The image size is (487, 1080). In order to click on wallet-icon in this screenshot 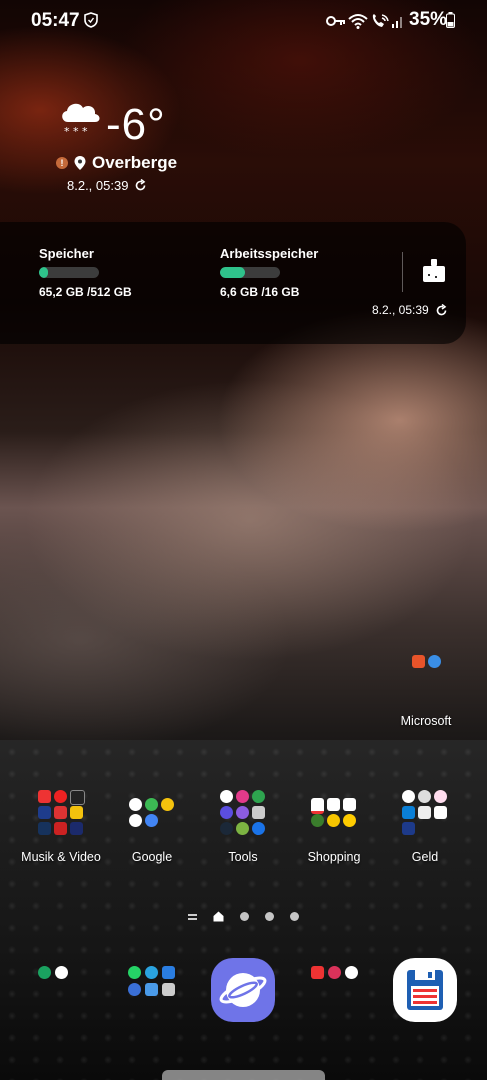, I will do `click(408, 828)`.